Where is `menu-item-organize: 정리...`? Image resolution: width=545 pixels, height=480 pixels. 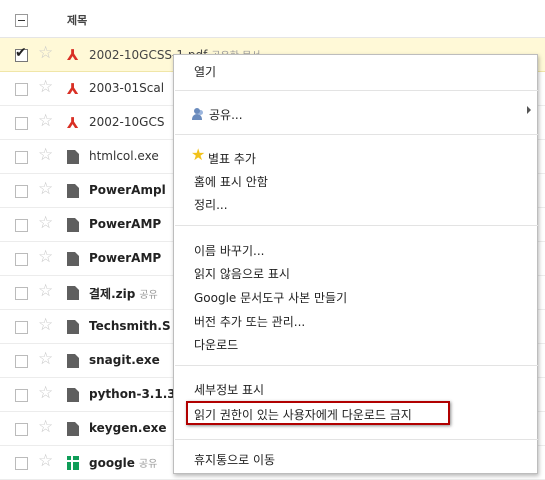 menu-item-organize: 정리... is located at coordinates (355, 203).